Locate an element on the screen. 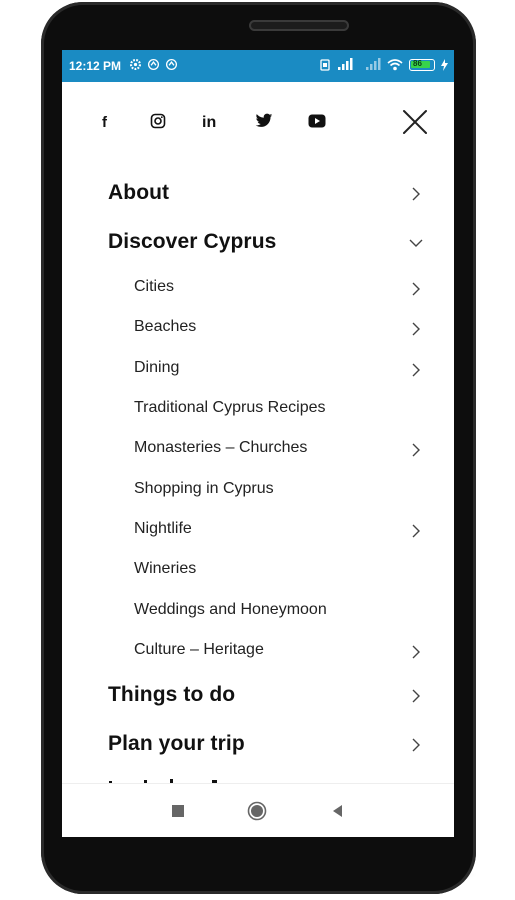  status-bar: 12:12 PM 86 is located at coordinates (258, 66).